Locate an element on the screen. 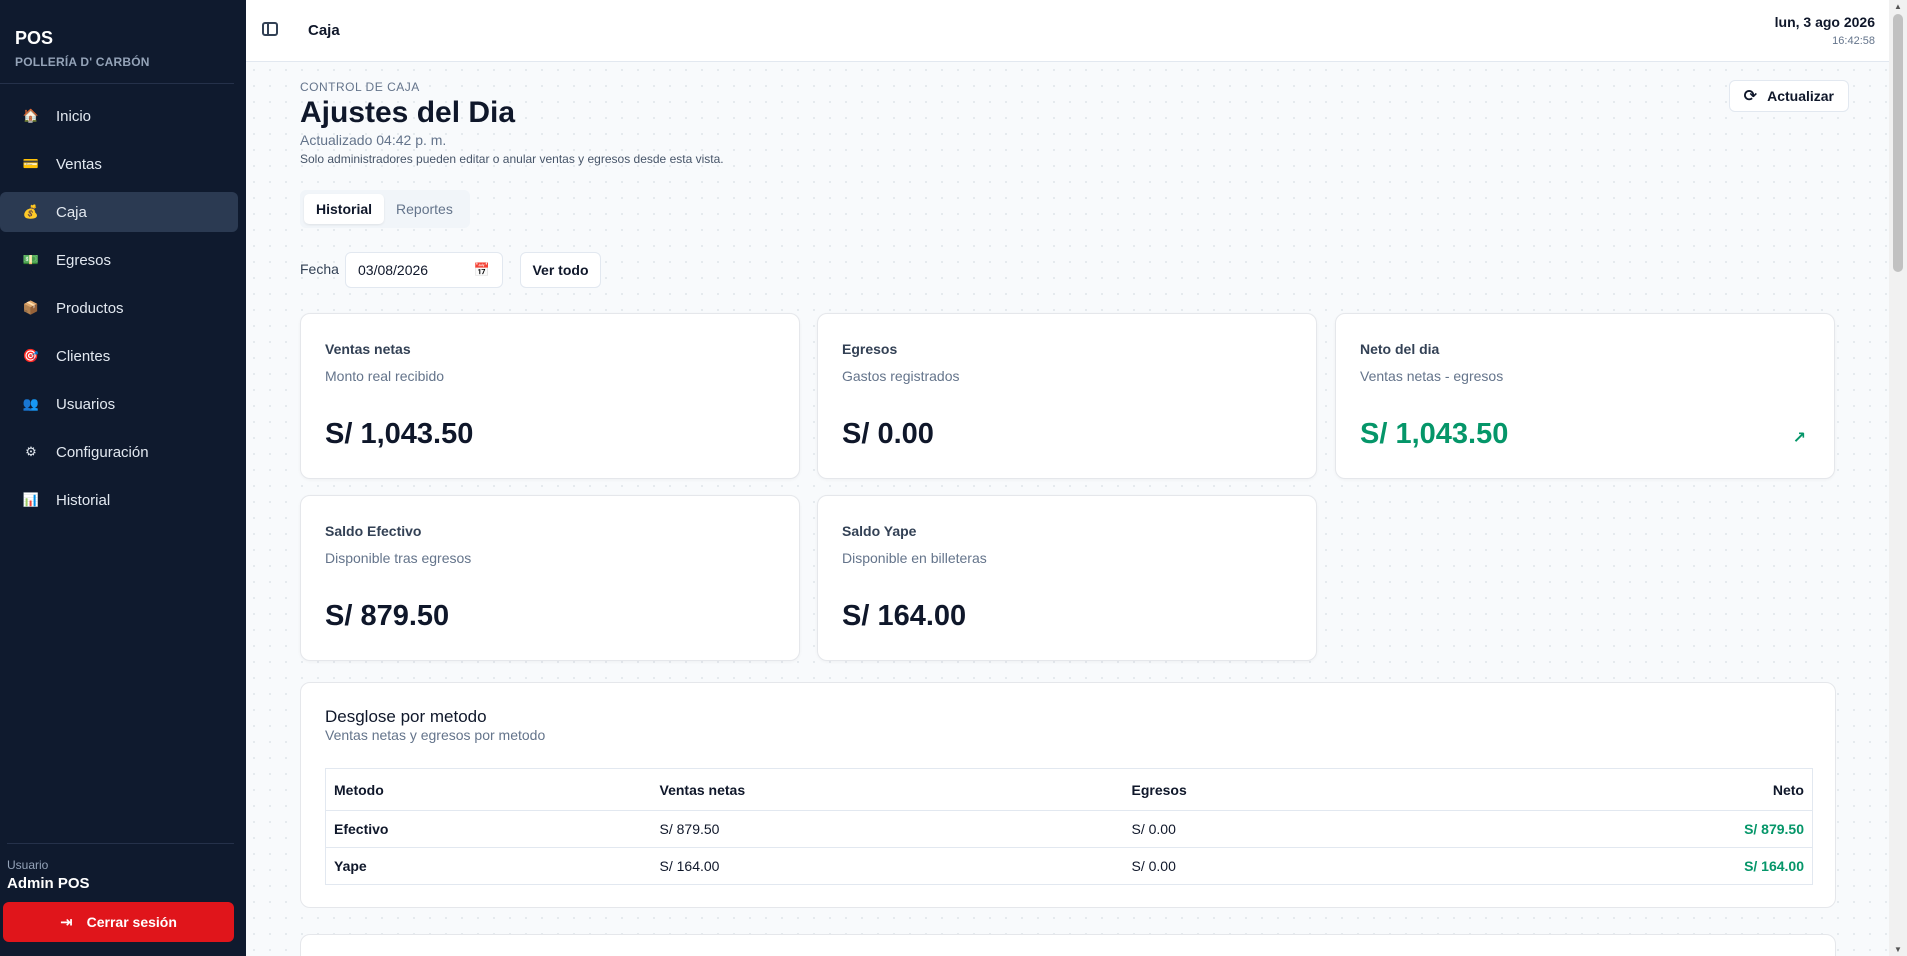 Image resolution: width=1907 pixels, height=956 pixels. page-title: Ajustes del Dia is located at coordinates (408, 112).